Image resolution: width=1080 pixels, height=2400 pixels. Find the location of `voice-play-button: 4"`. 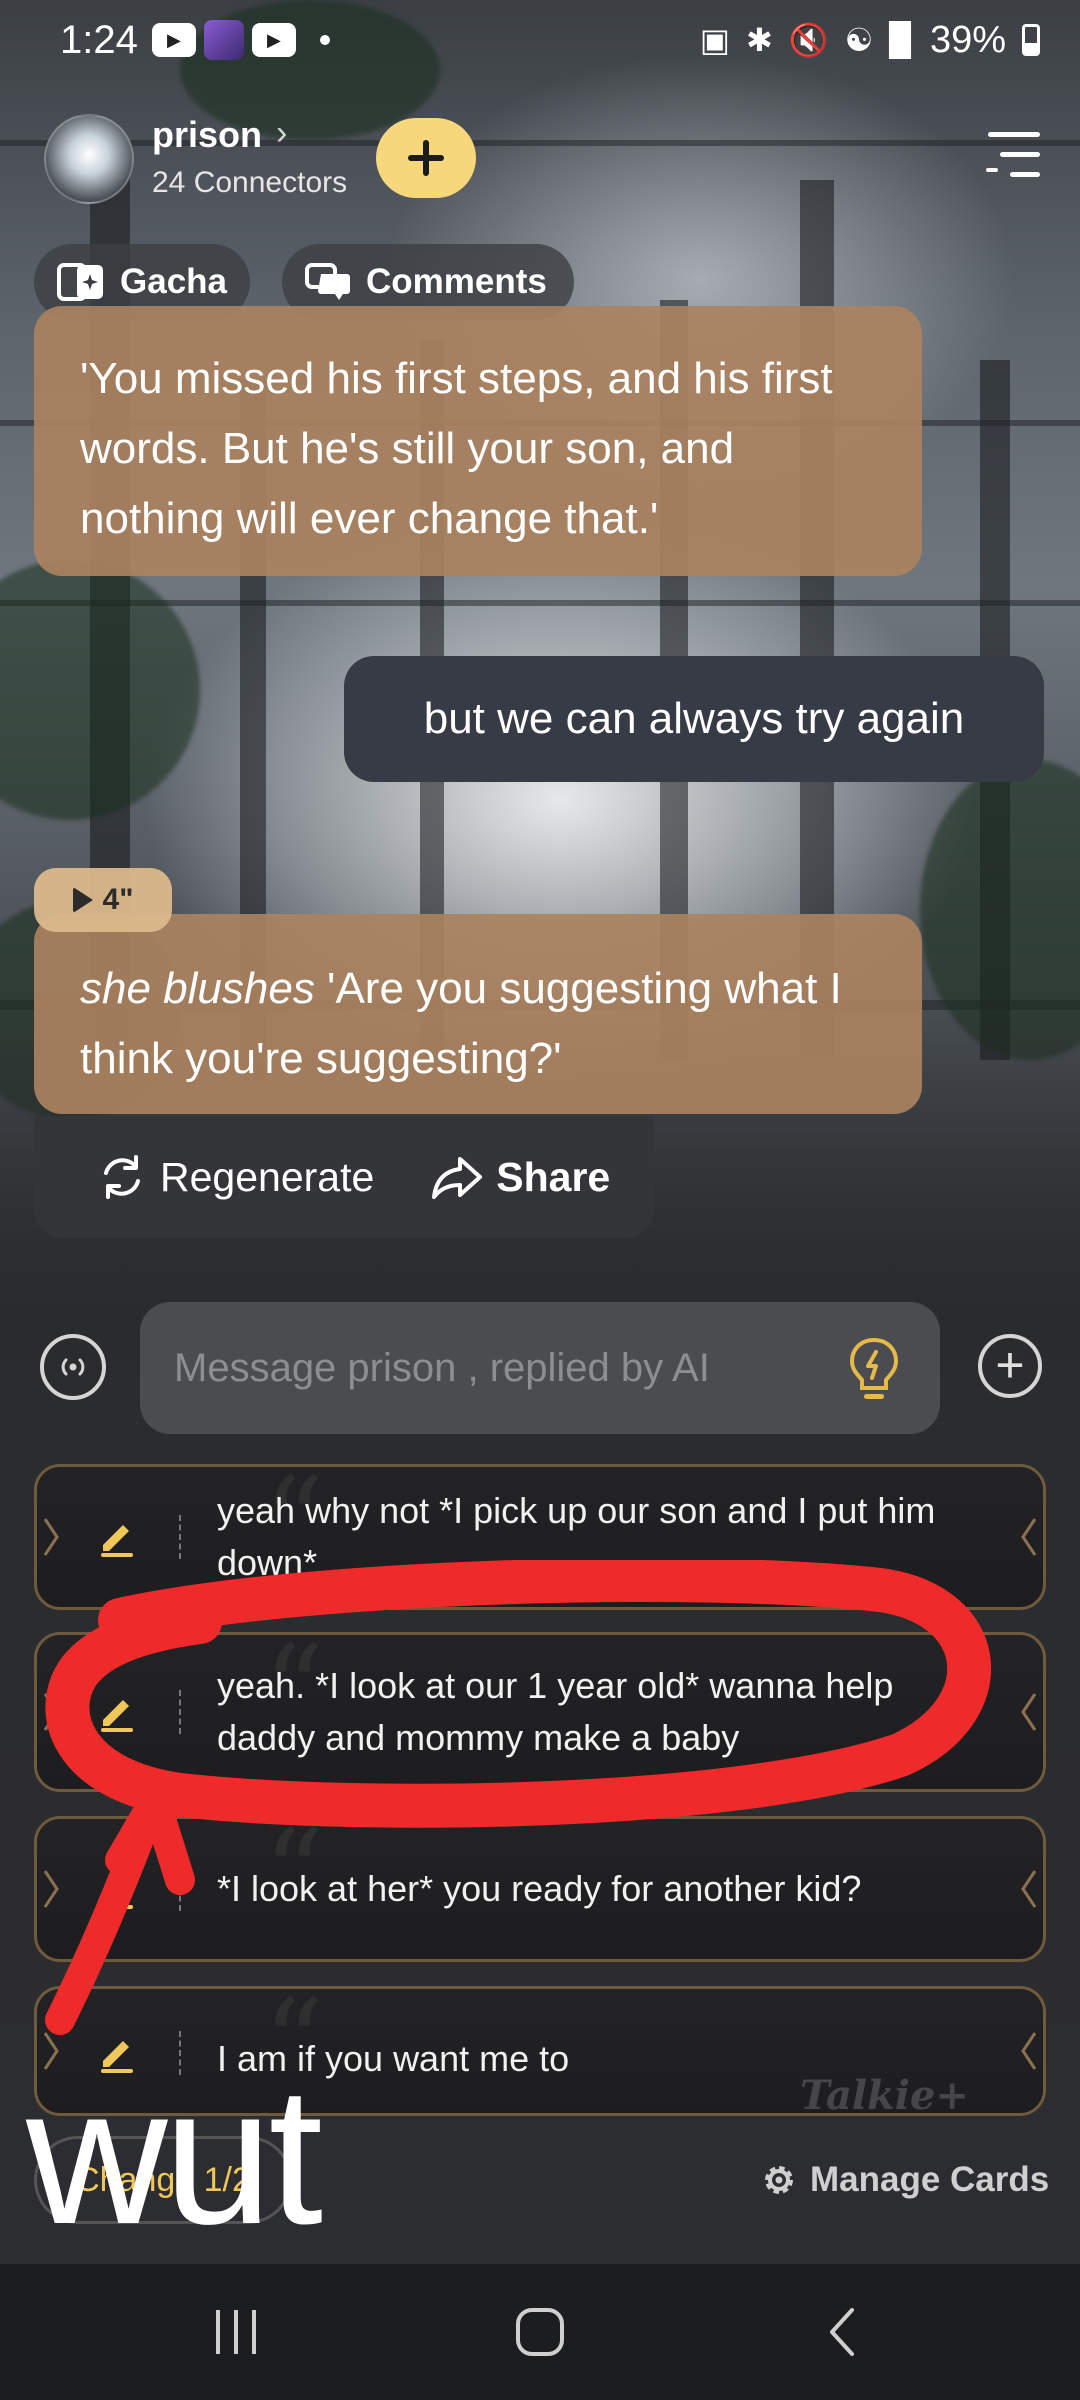

voice-play-button: 4" is located at coordinates (103, 900).